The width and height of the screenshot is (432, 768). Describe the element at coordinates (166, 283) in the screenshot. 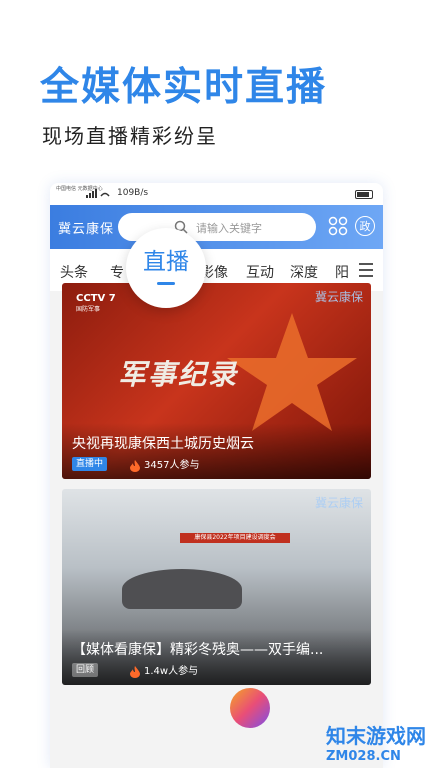

I see `live-bubble-underline` at that location.